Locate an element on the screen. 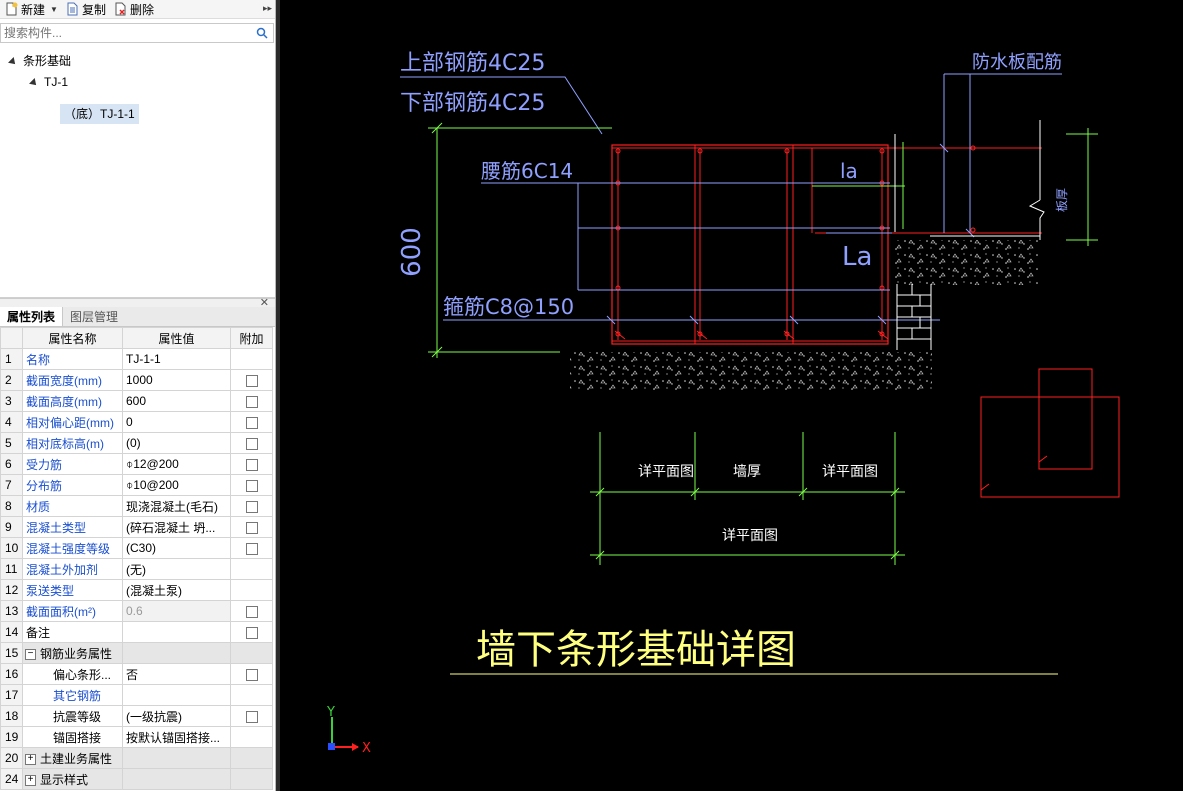  property-value: 否 is located at coordinates (176, 674).